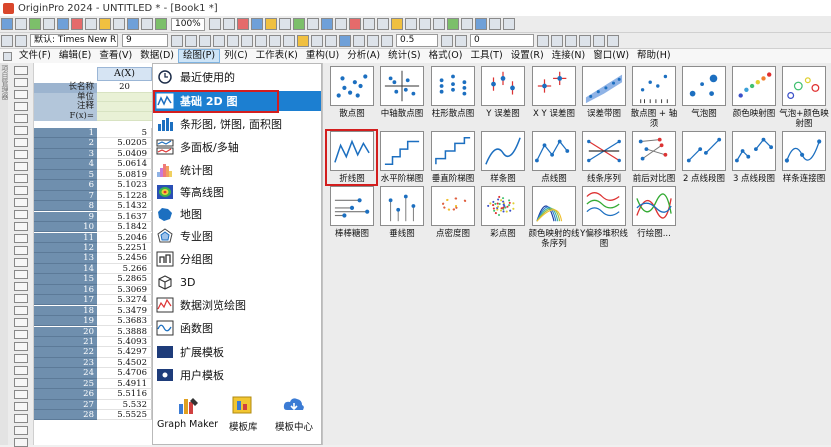 The width and height of the screenshot is (831, 447). I want to click on font-size-select: 9, so click(145, 40).